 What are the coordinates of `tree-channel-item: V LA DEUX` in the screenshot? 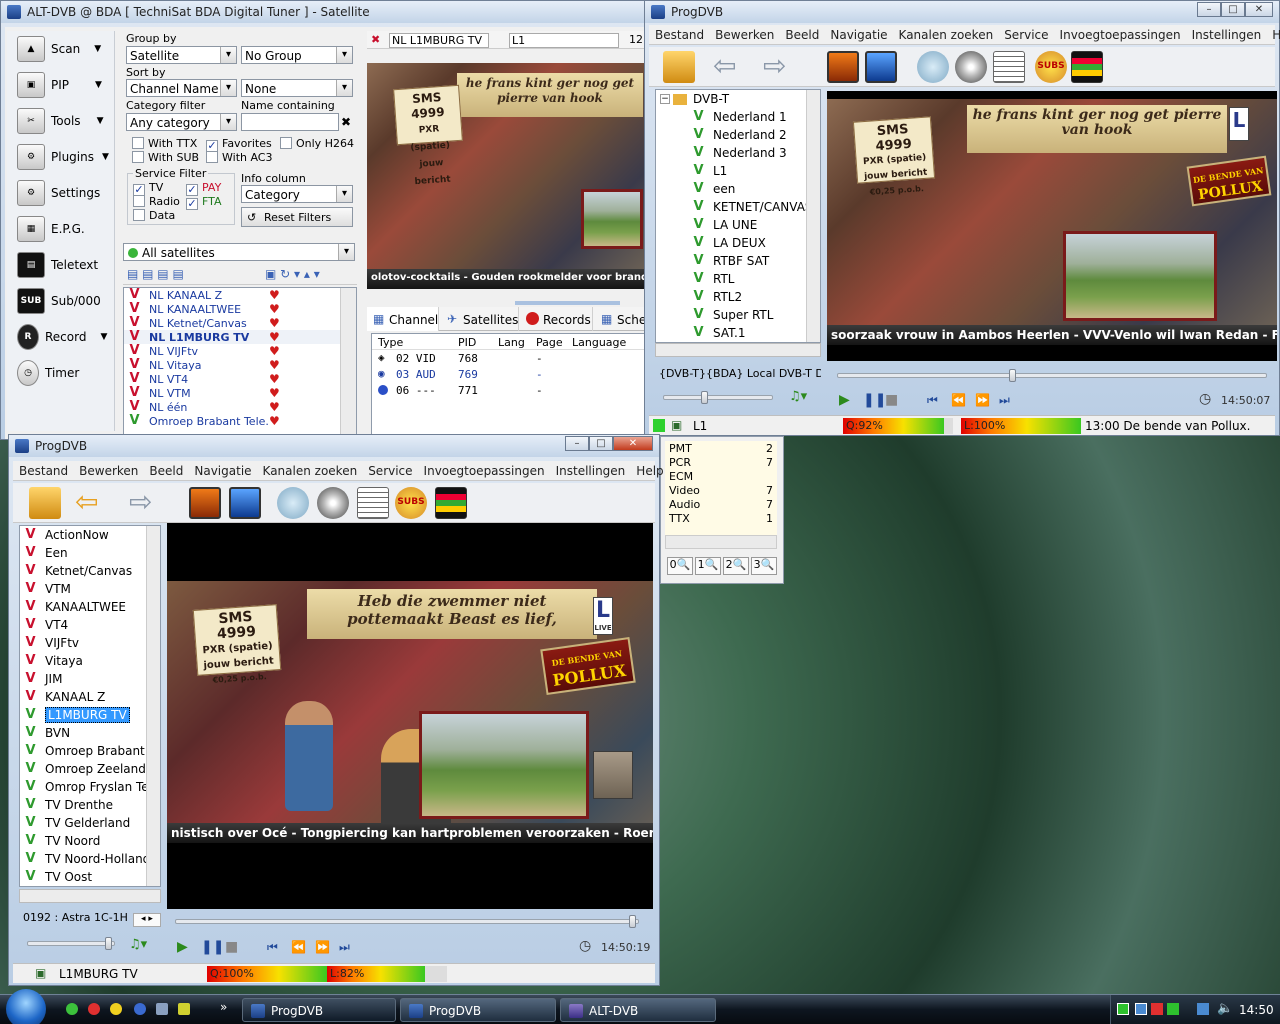 It's located at (738, 243).